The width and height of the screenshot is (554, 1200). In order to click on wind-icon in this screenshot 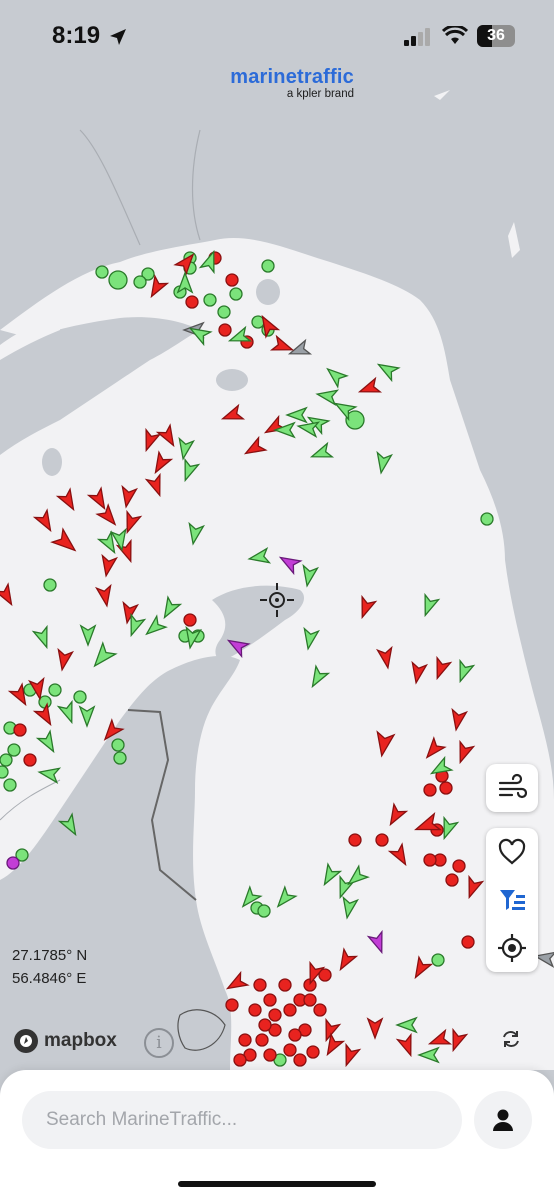, I will do `click(512, 786)`.